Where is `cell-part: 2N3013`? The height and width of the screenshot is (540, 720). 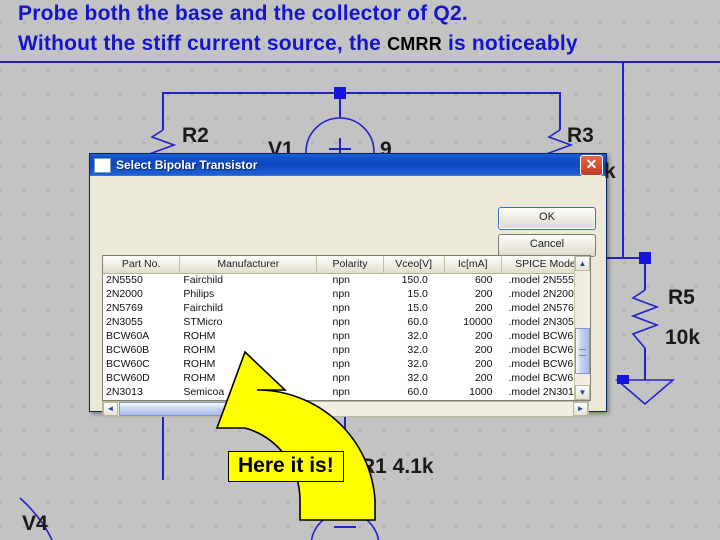 cell-part: 2N3013 is located at coordinates (124, 392).